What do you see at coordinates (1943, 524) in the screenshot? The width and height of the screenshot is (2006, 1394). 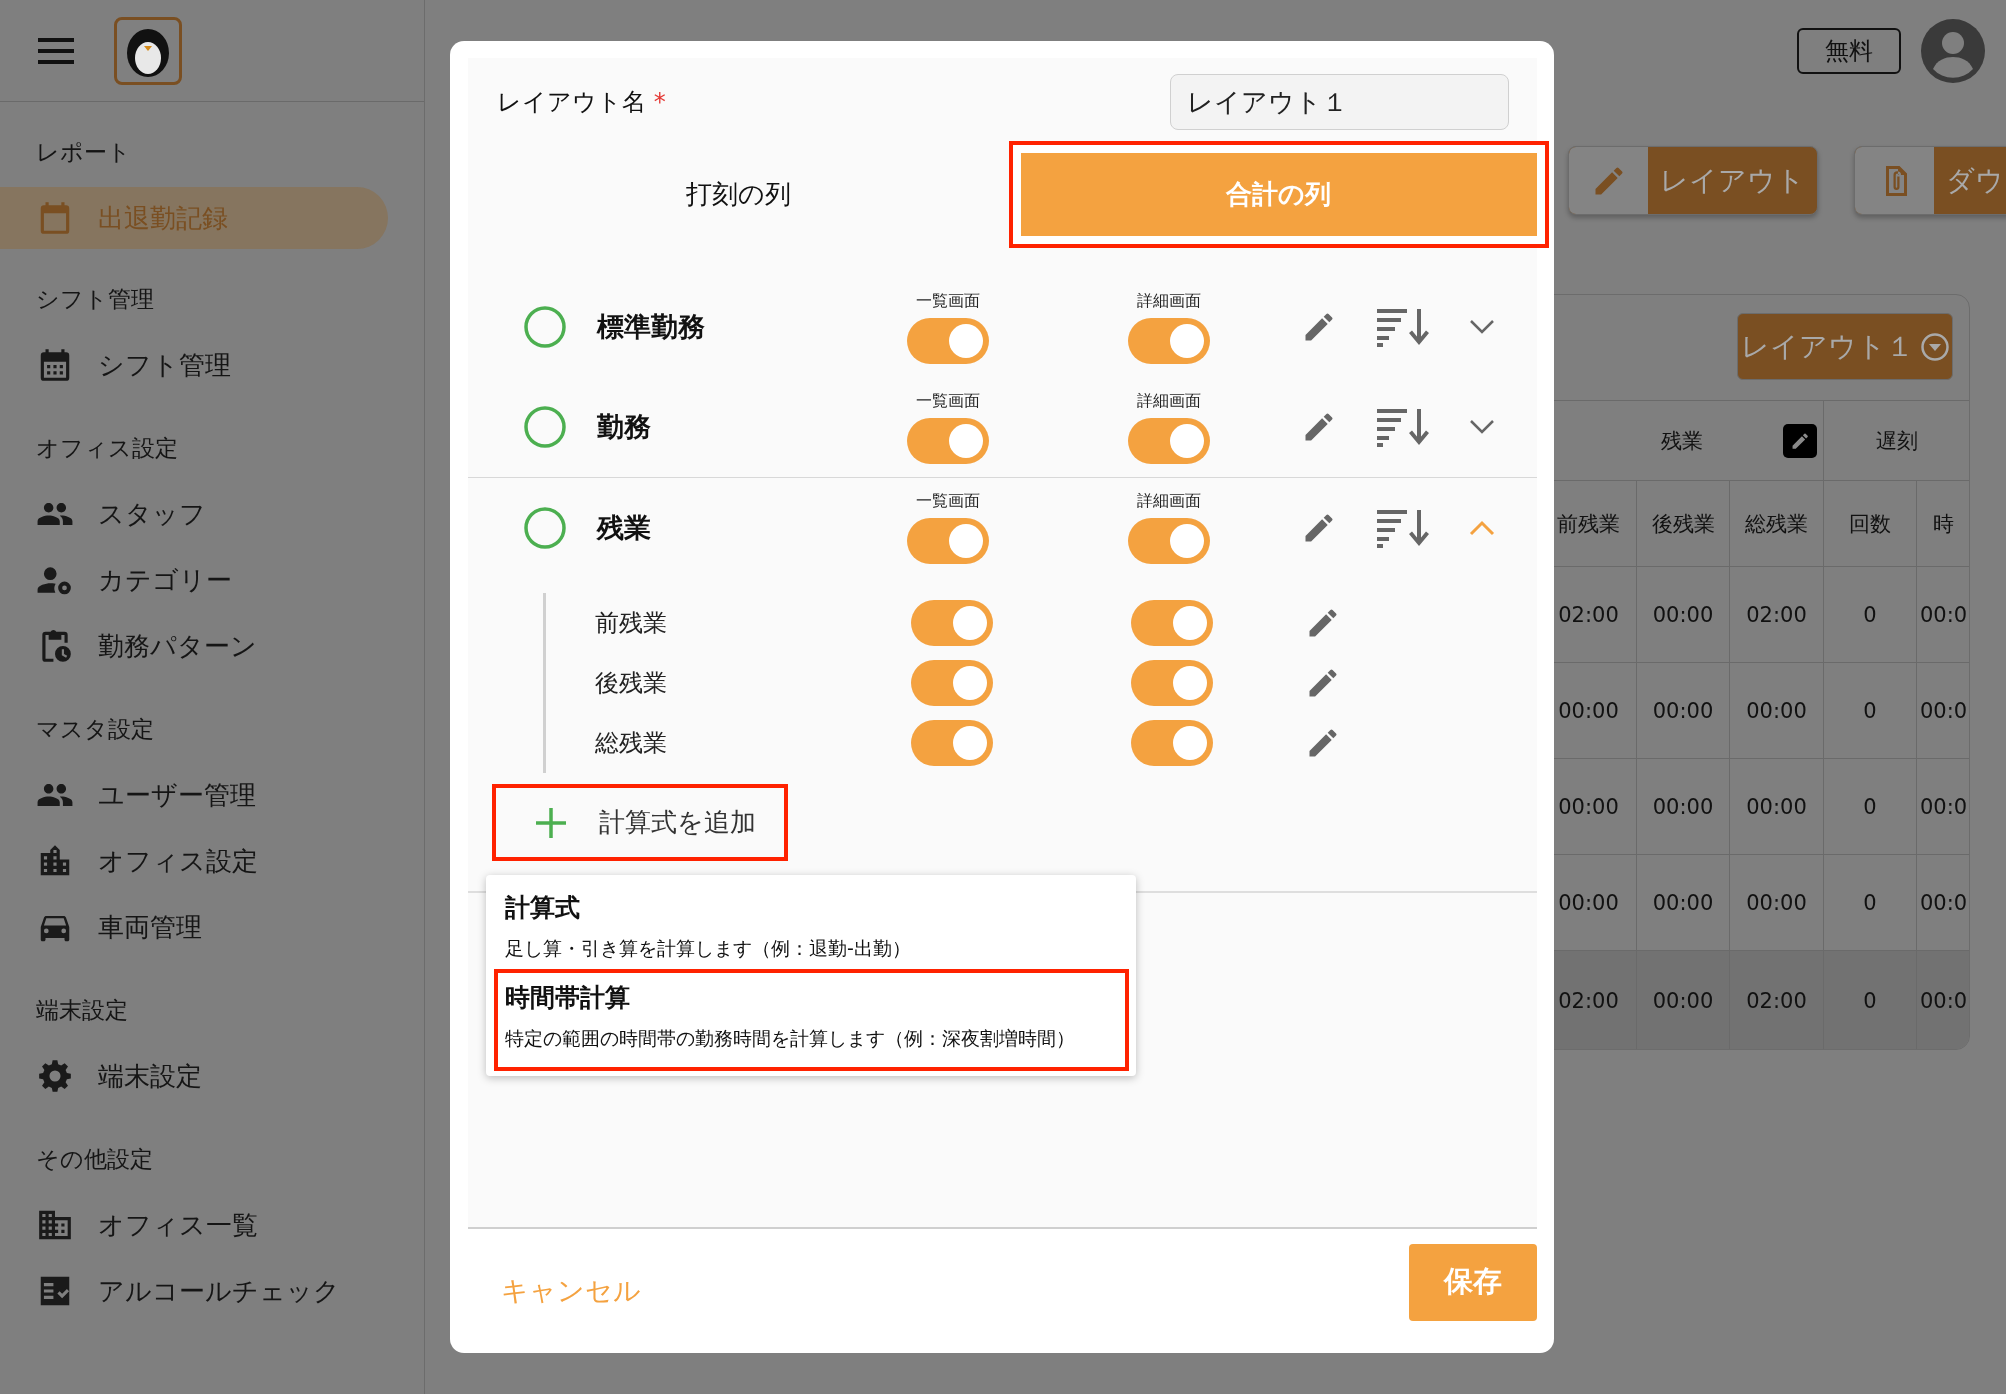 I see `column-header: 時` at bounding box center [1943, 524].